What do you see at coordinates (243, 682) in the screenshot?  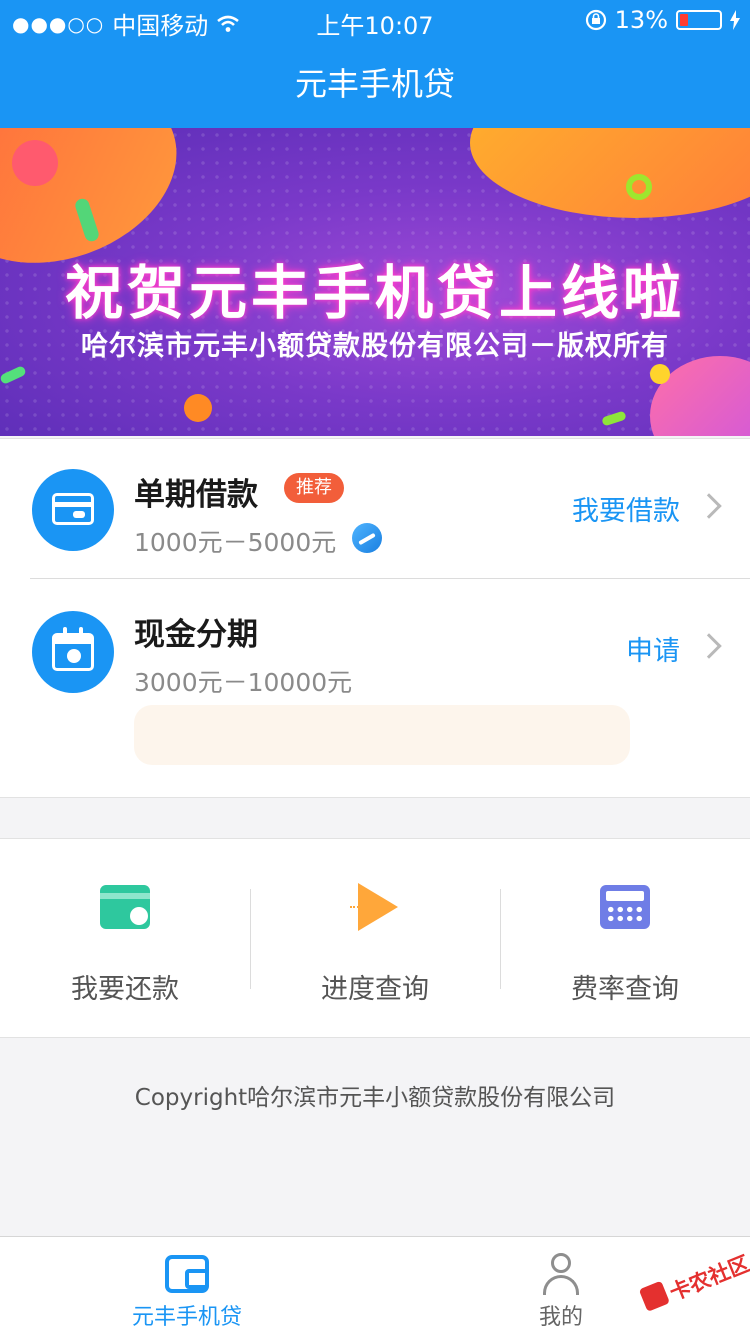 I see `loan-amount-range: 3000元－10000元` at bounding box center [243, 682].